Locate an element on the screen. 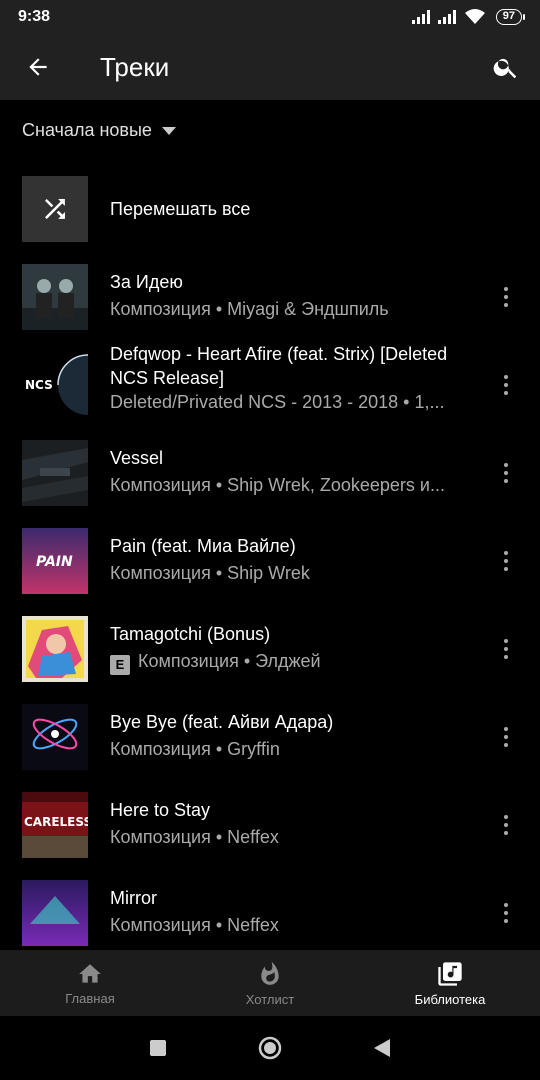  pain-art-text: PAIN is located at coordinates (54, 562).